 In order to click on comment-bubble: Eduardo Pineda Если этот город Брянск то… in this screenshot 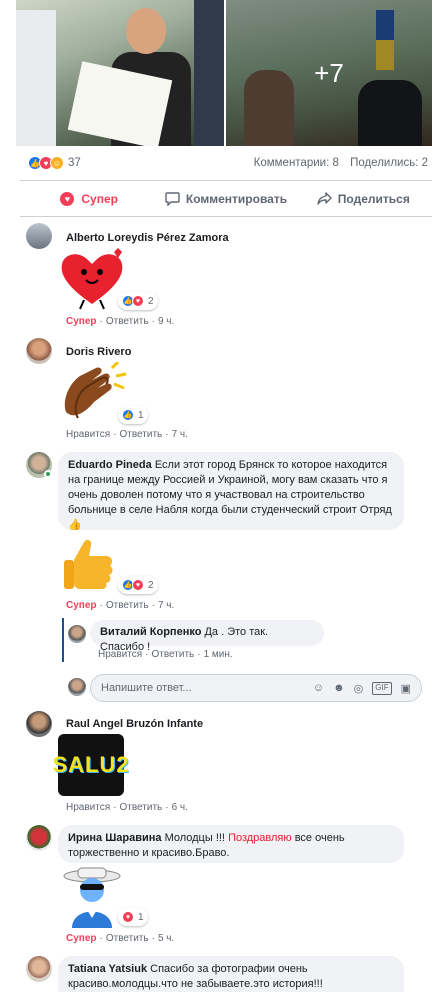, I will do `click(231, 491)`.